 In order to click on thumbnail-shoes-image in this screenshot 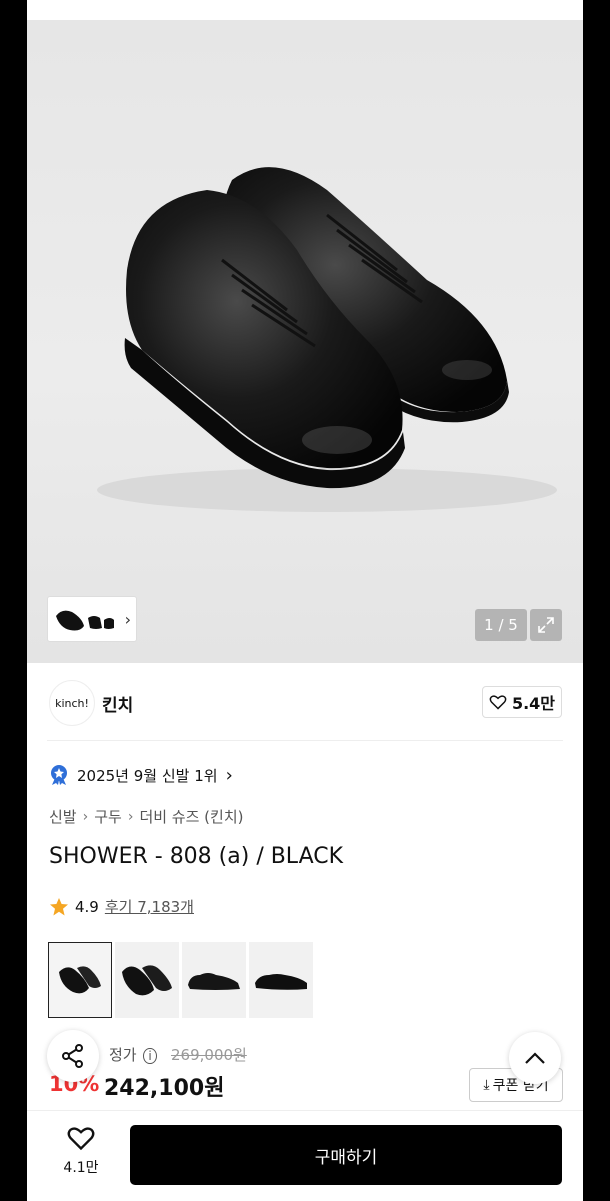, I will do `click(85, 620)`.